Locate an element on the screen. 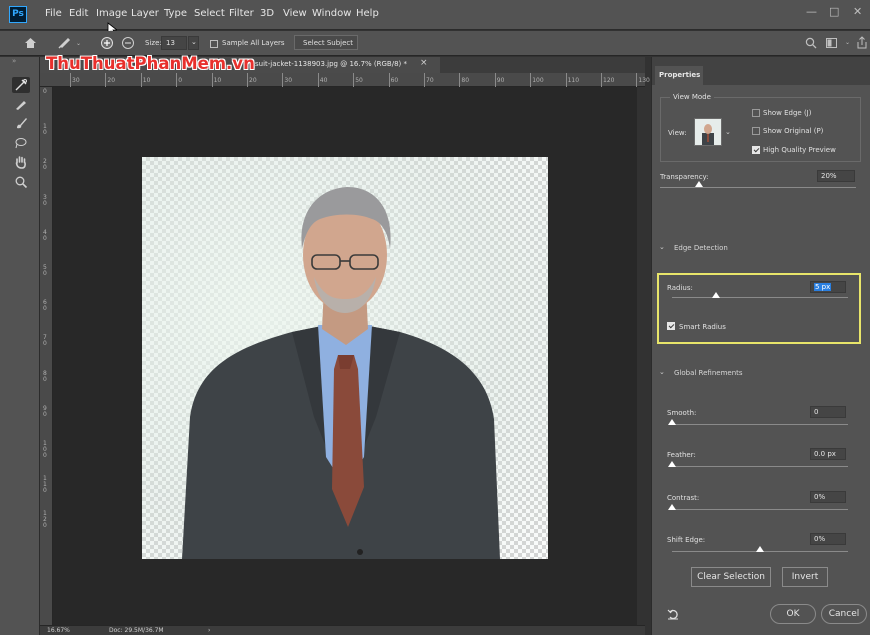  ruler-tick-label: 70 is located at coordinates (45, 341).